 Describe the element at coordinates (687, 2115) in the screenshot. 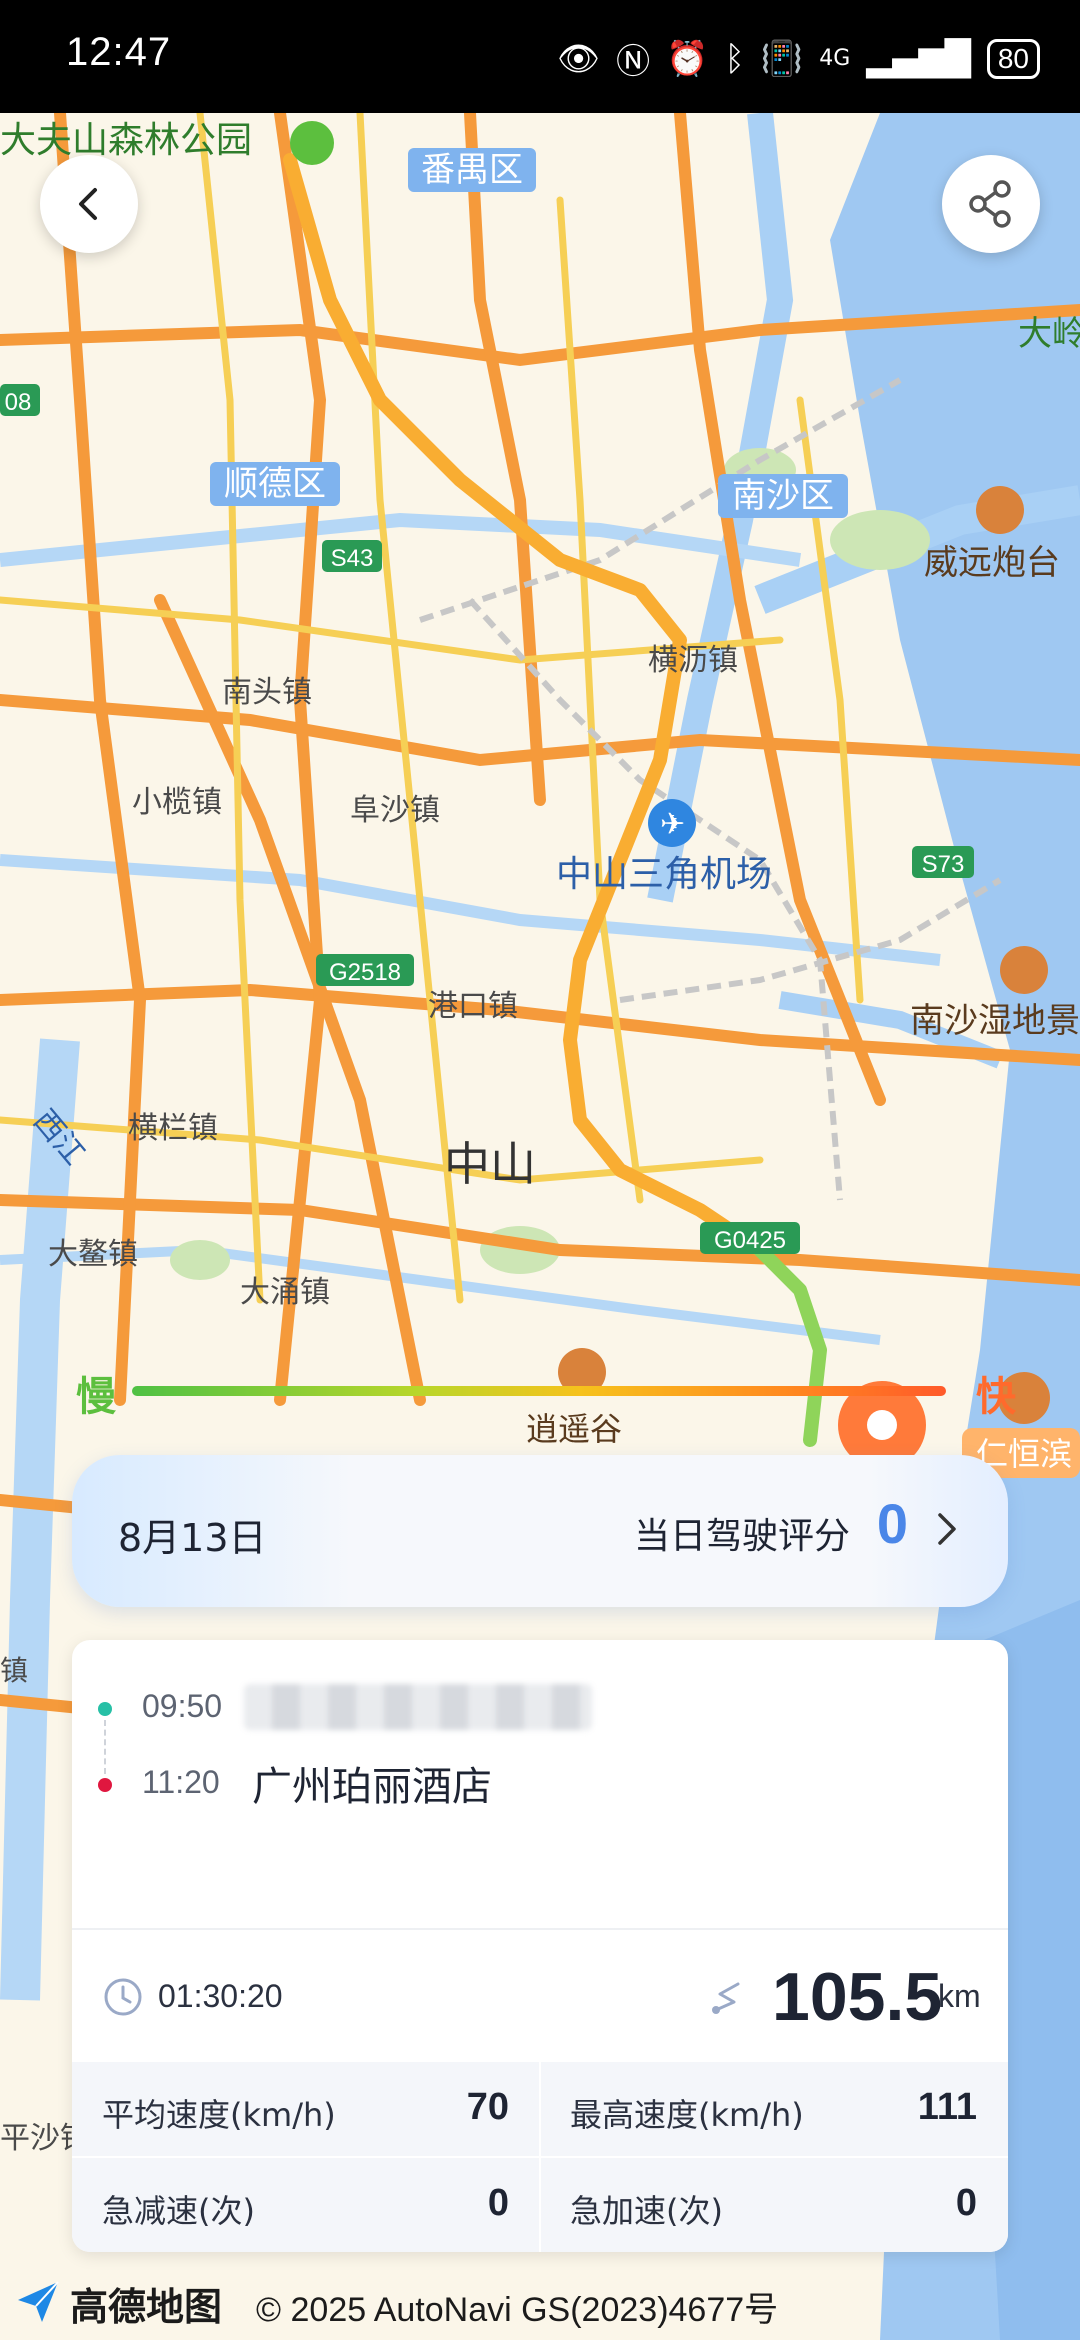

I see `stat-label: 最高速度(km/h)` at that location.